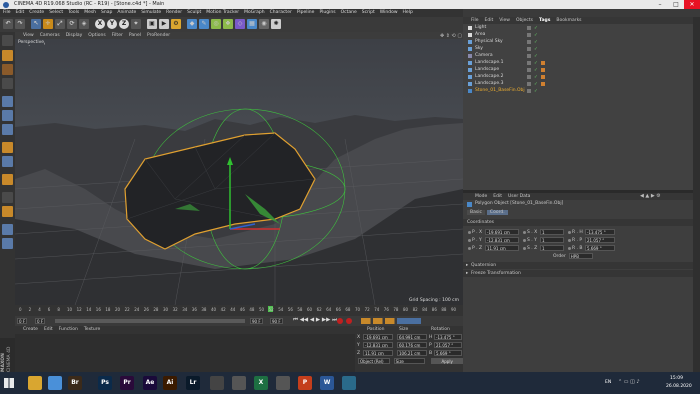 The width and height of the screenshot is (700, 394). I want to click on make-editable-icon, so click(7, 40).